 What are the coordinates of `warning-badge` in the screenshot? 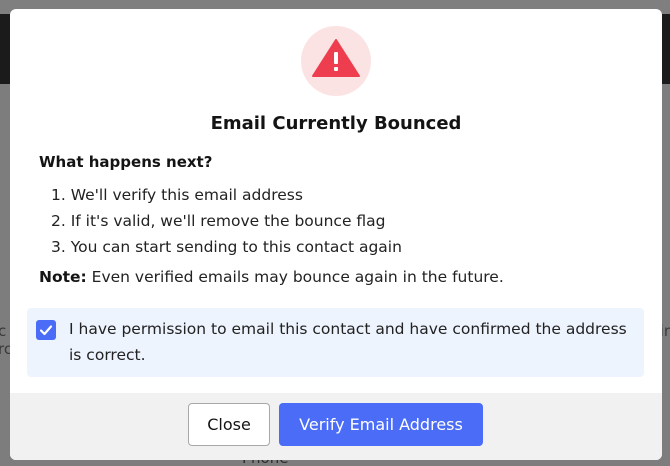 It's located at (336, 61).